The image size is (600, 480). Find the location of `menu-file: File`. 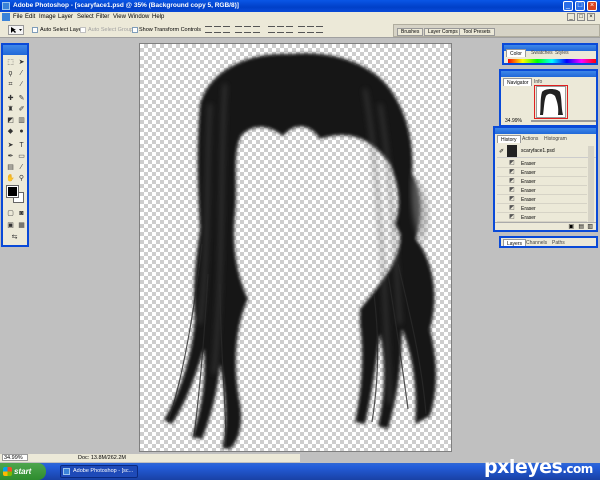

menu-file: File is located at coordinates (18, 17).